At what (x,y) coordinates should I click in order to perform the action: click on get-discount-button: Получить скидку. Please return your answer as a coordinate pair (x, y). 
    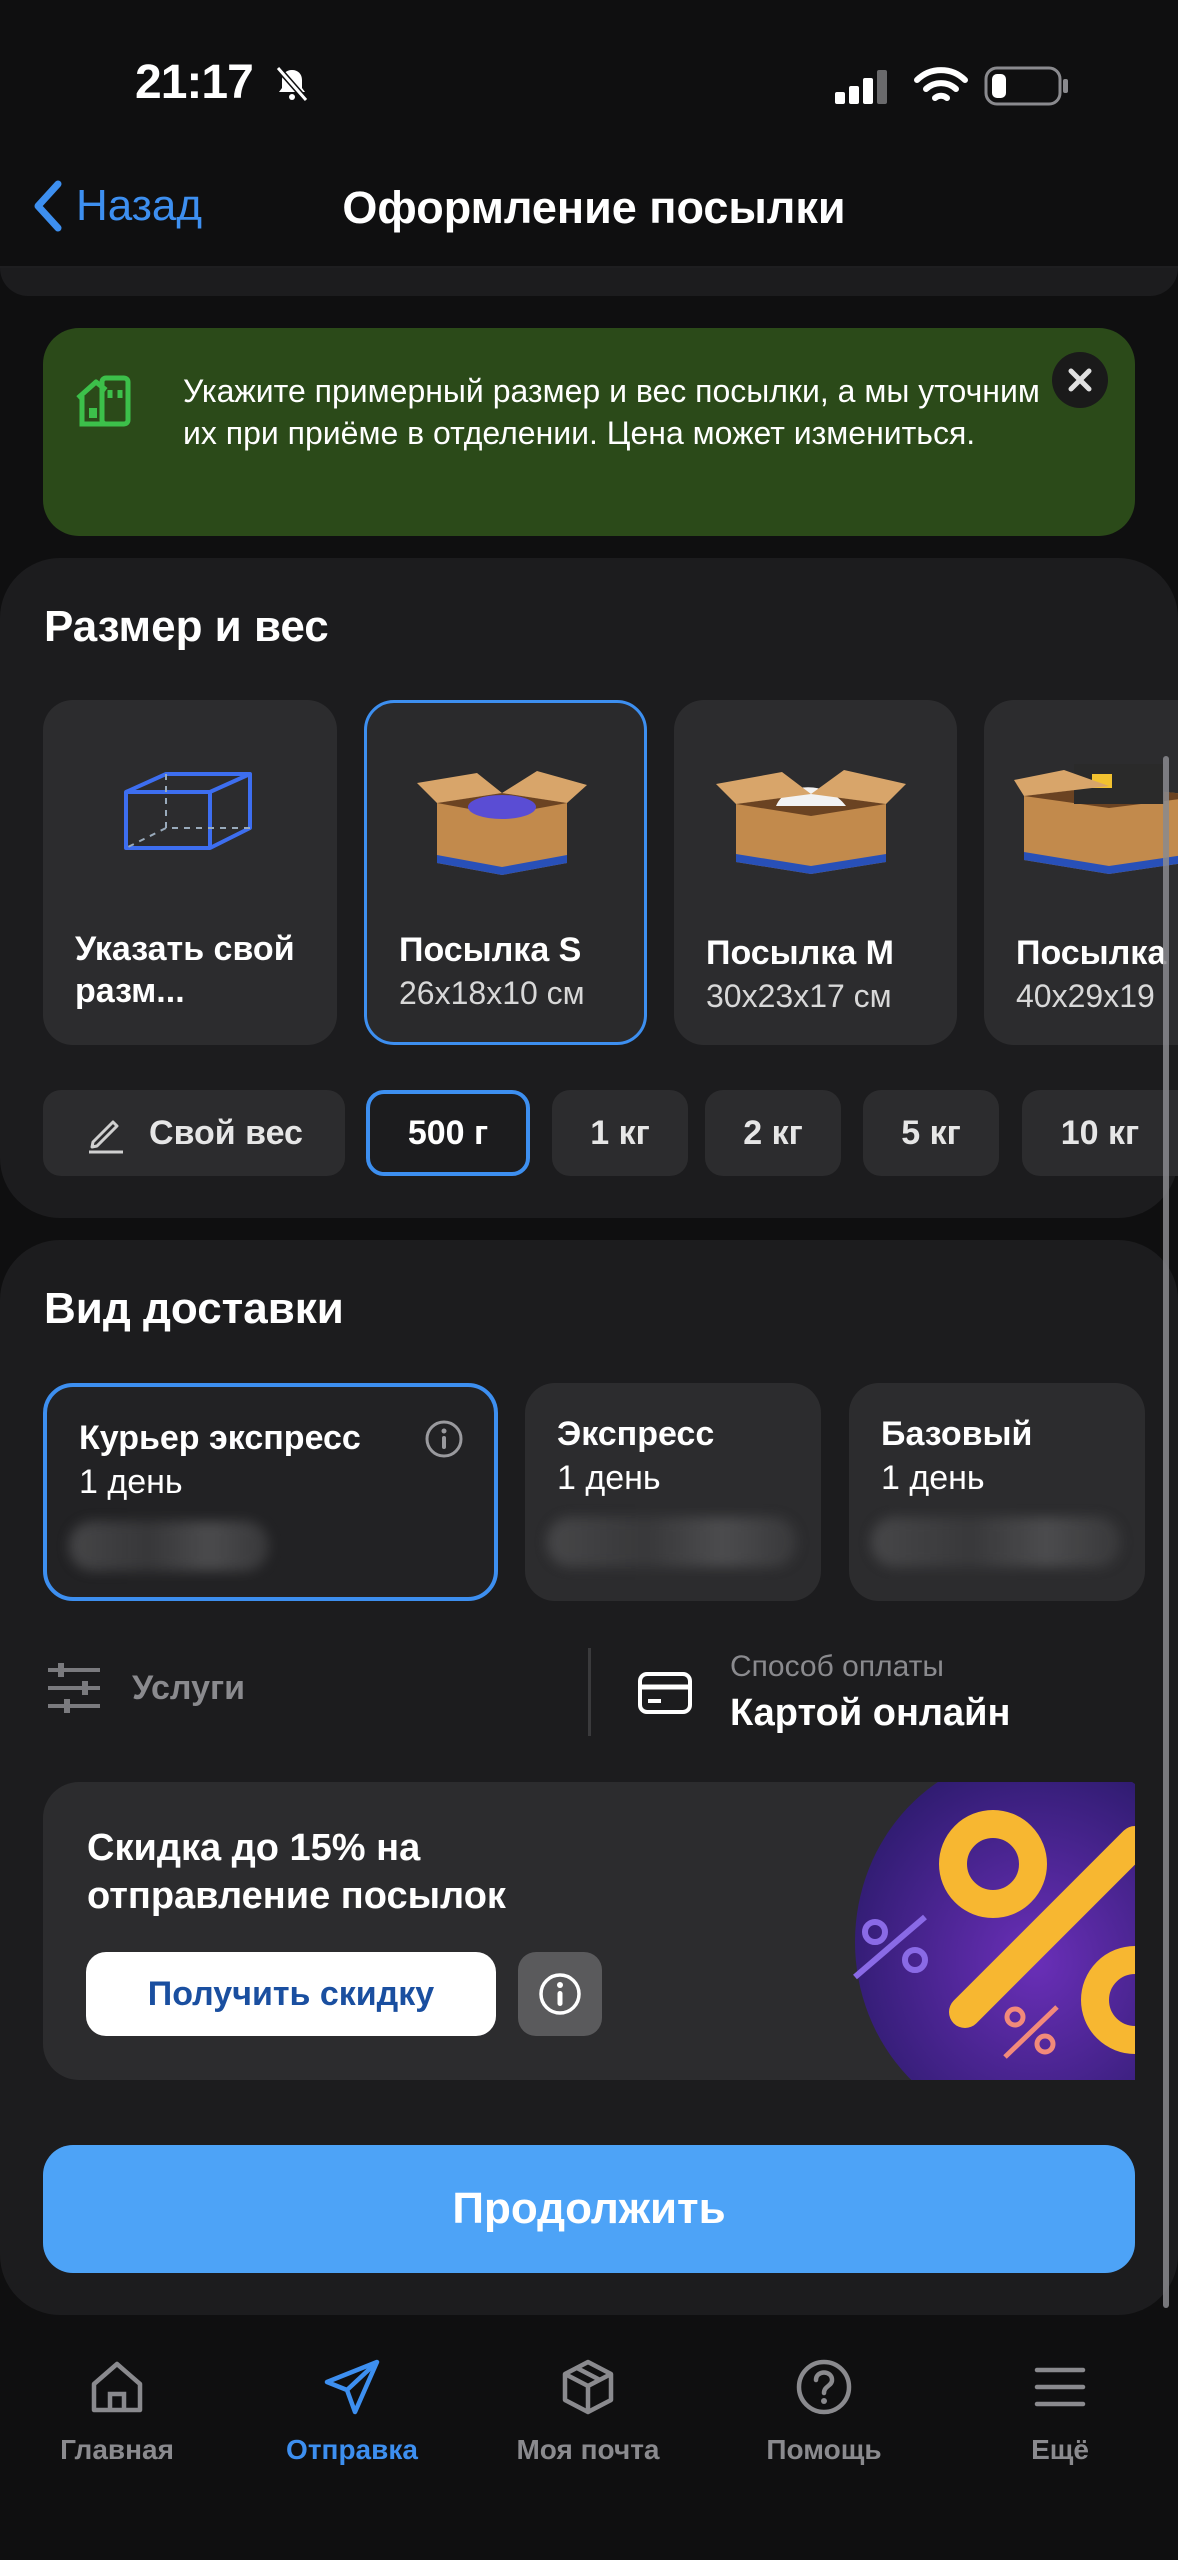
    Looking at the image, I should click on (291, 1994).